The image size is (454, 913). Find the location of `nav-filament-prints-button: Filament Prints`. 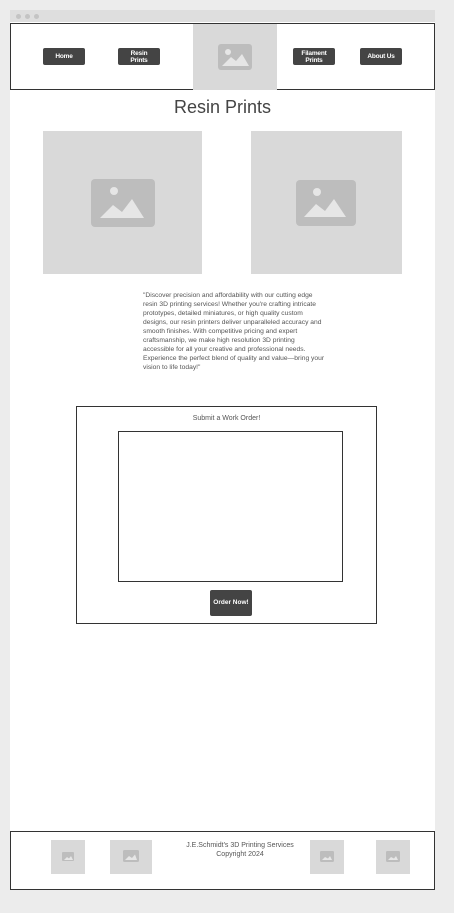

nav-filament-prints-button: Filament Prints is located at coordinates (314, 56).